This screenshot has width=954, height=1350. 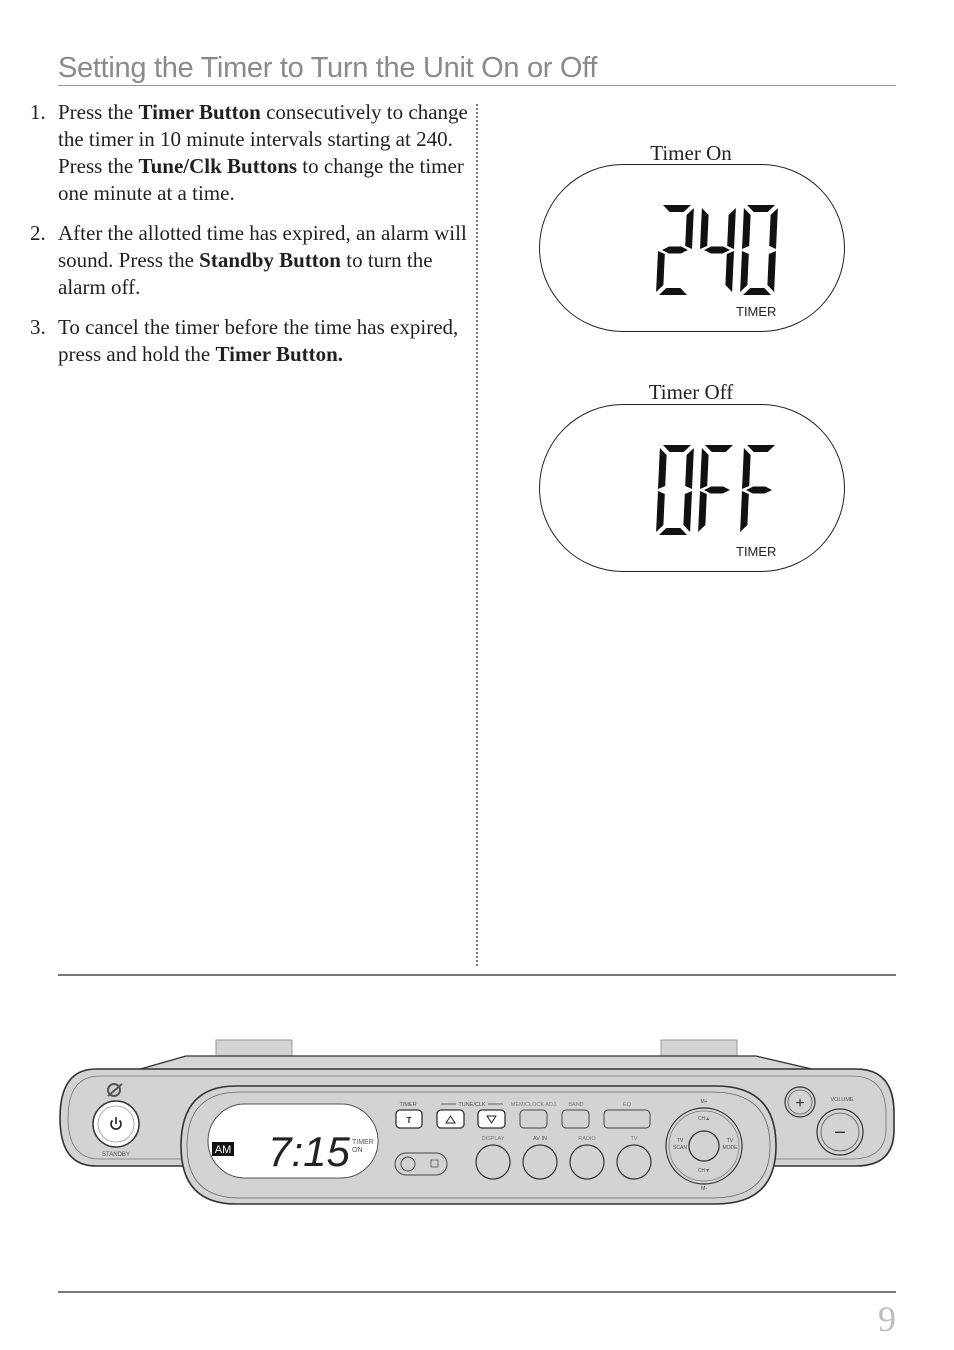 I want to click on bold-term: Timer Button., so click(x=279, y=354).